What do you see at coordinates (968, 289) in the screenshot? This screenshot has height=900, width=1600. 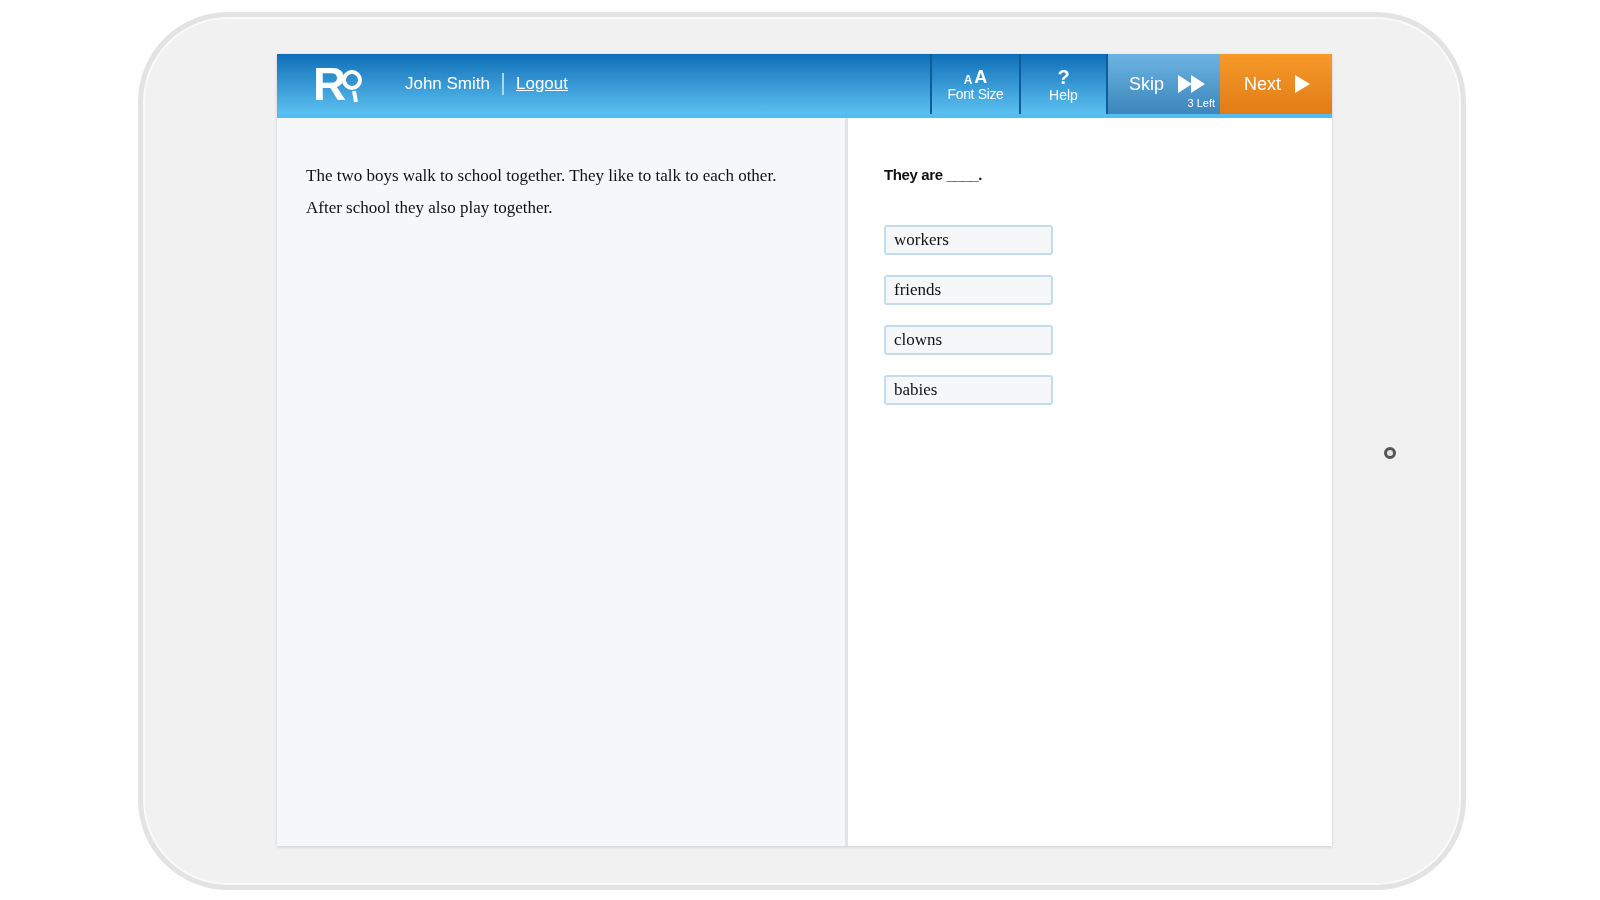 I see `answer-option: friends` at bounding box center [968, 289].